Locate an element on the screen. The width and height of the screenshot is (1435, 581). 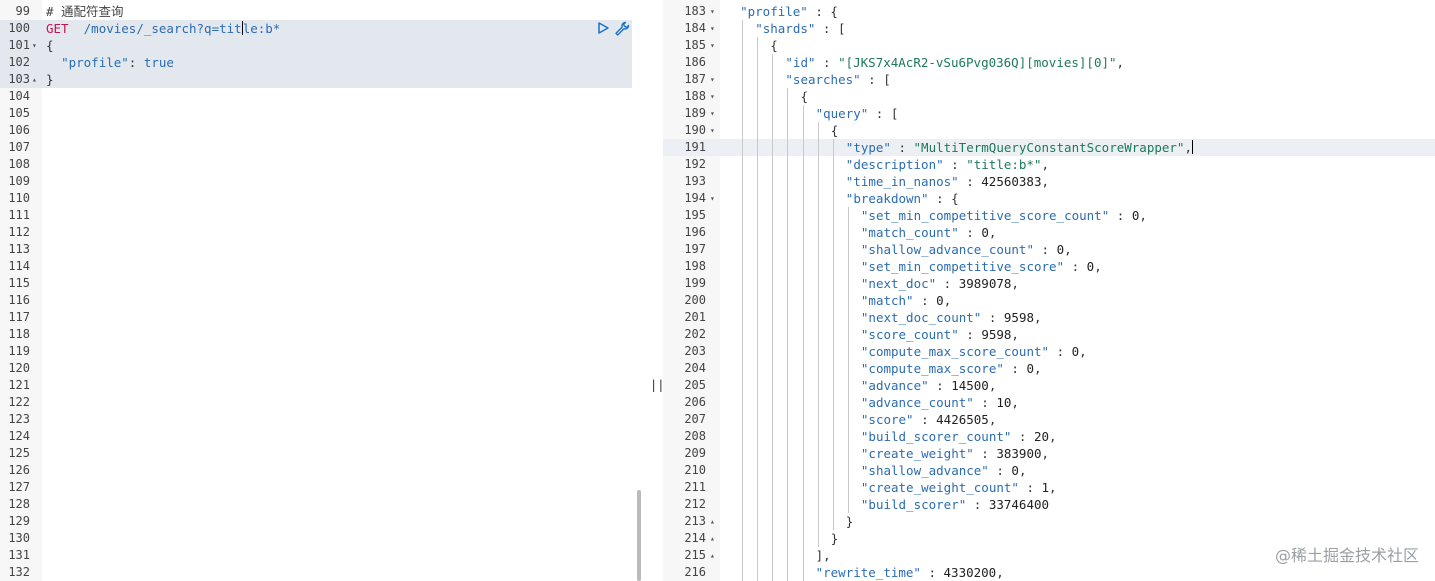
code-token: "advance_count" is located at coordinates (917, 402).